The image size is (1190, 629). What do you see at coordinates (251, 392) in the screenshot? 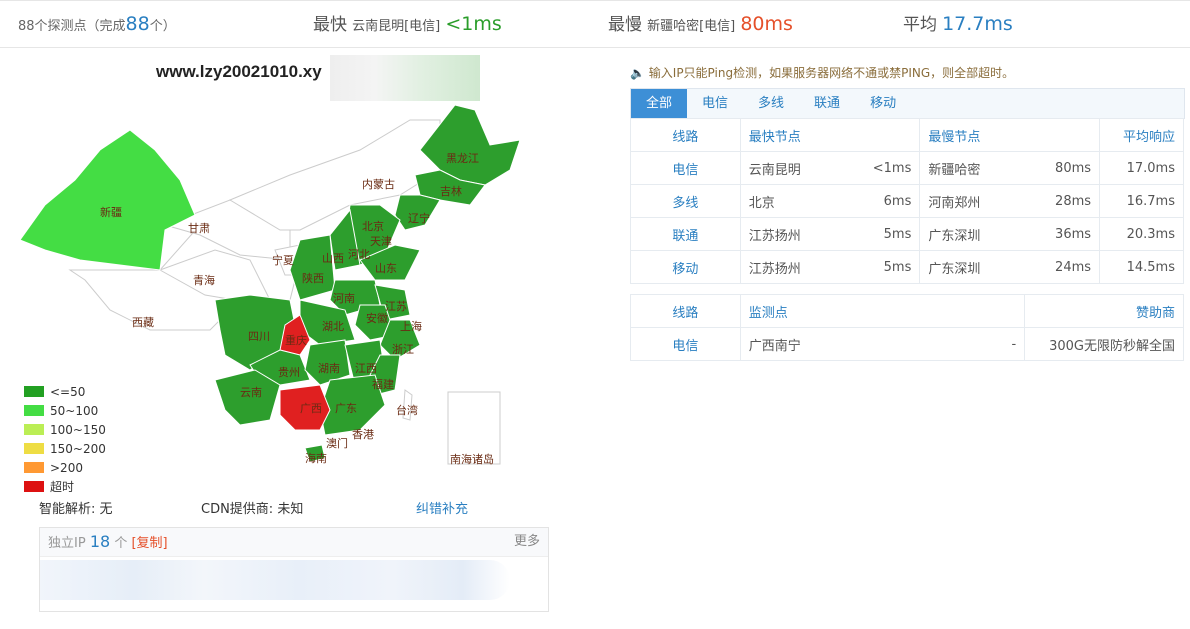
I see `map-label-yunnan: 云南` at bounding box center [251, 392].